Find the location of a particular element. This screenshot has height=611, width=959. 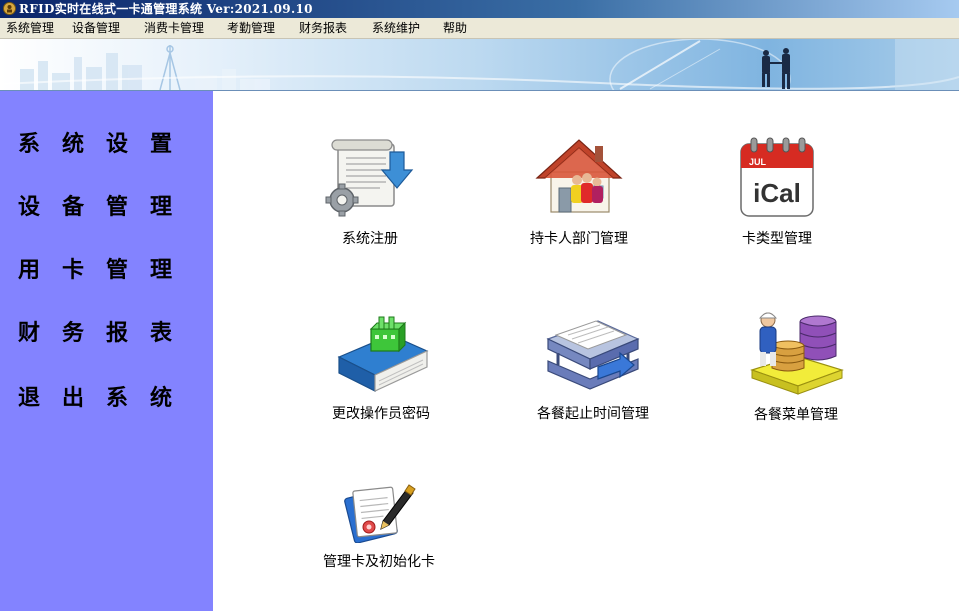

handshake-people-figures is located at coordinates (776, 68).